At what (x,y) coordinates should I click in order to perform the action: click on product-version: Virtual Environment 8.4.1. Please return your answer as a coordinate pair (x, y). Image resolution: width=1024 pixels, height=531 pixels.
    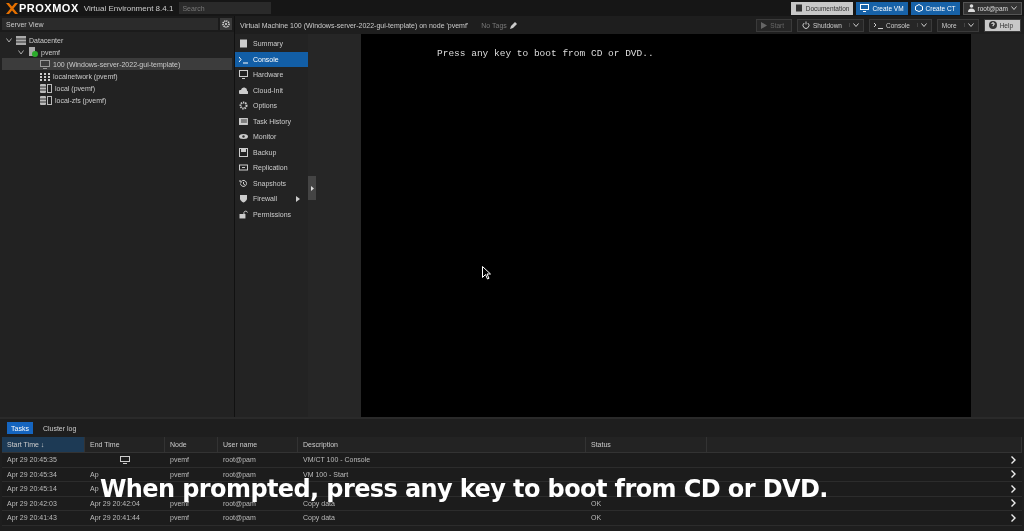
    Looking at the image, I should click on (128, 8).